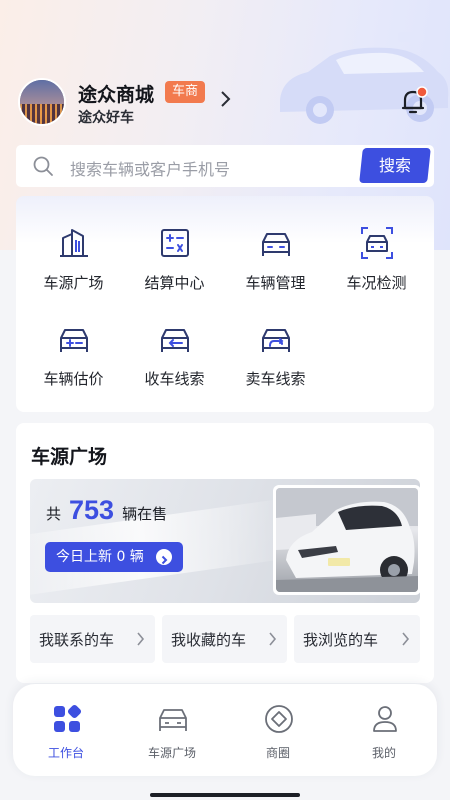 The height and width of the screenshot is (800, 450). Describe the element at coordinates (225, 795) in the screenshot. I see `home-indicator` at that location.